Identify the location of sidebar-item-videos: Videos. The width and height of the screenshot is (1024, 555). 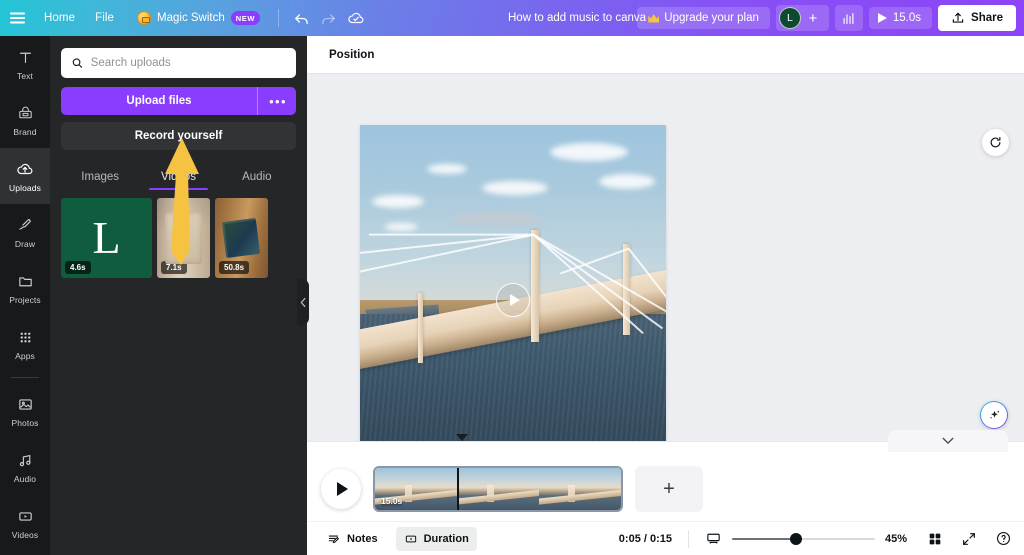
(25, 523).